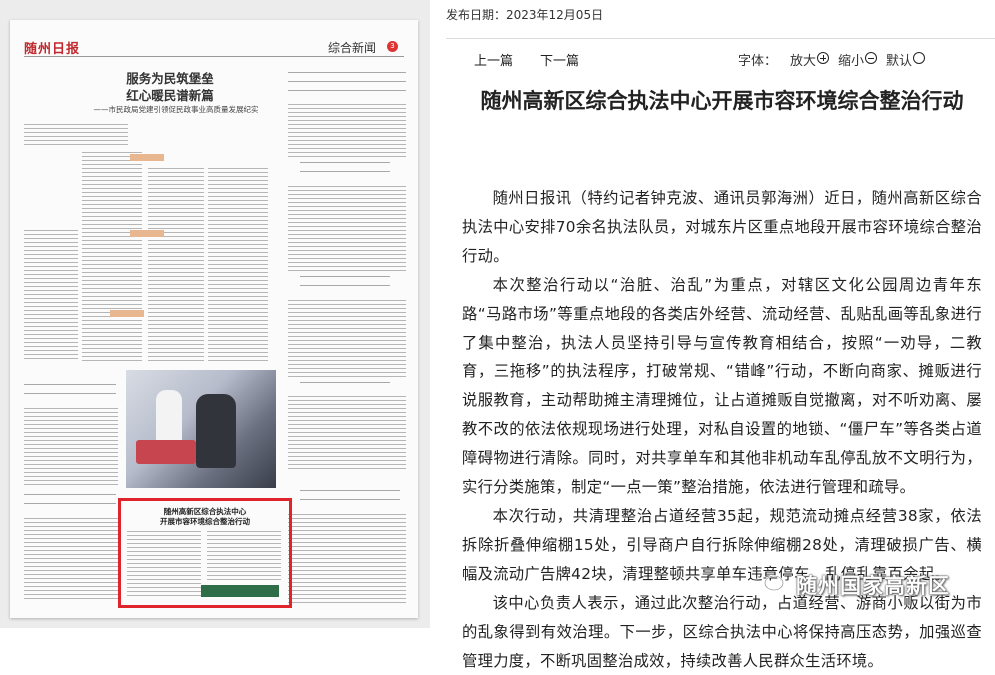 The image size is (995, 675). Describe the element at coordinates (170, 87) in the screenshot. I see `newspaper-headline: 服务为民筑堡垒 红心暖民谱新篇` at that location.